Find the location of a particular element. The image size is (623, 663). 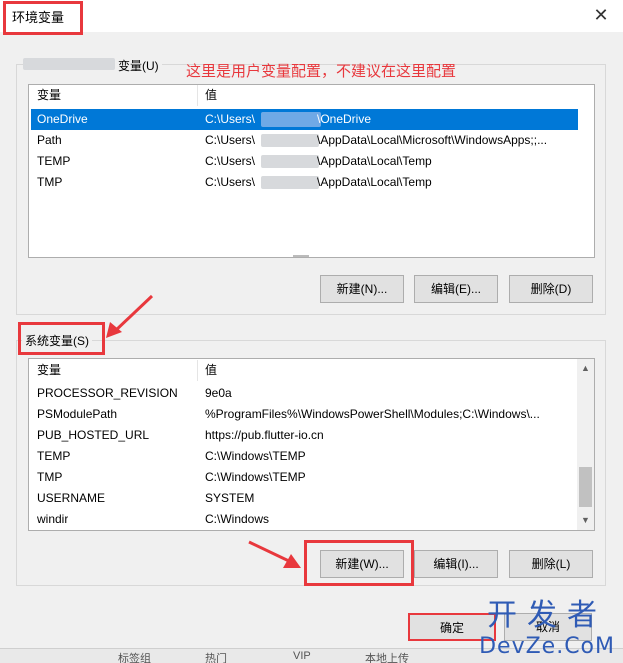

table-row: windir C:\Windows is located at coordinates (311, 519).